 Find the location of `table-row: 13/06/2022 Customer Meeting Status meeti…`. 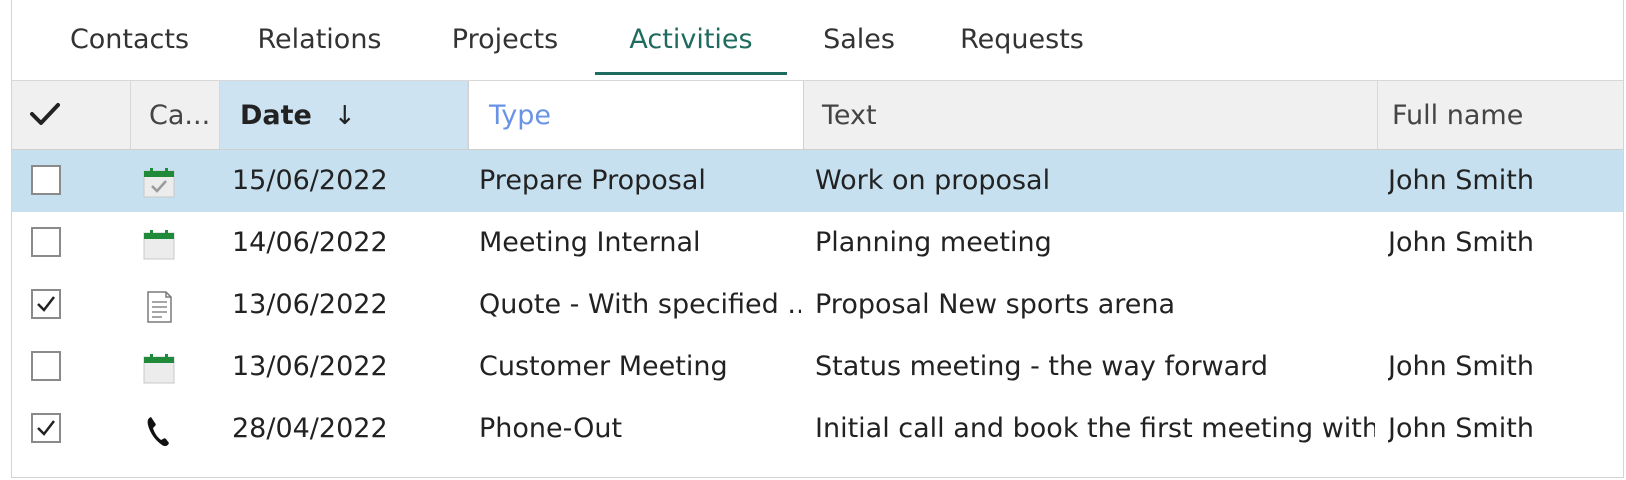

table-row: 13/06/2022 Customer Meeting Status meeti… is located at coordinates (817, 367).